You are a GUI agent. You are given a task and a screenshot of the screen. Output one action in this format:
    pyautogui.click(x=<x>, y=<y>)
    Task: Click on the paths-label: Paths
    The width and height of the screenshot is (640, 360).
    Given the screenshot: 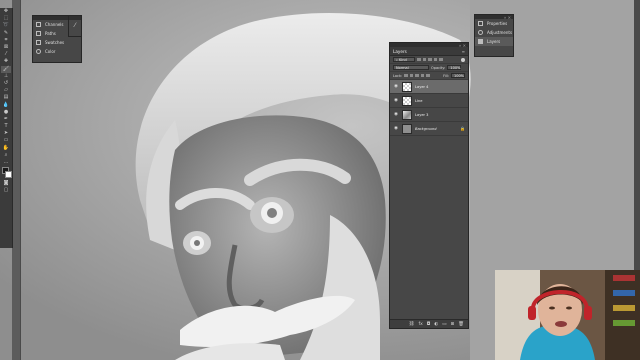 What is the action you would take?
    pyautogui.click(x=50, y=33)
    